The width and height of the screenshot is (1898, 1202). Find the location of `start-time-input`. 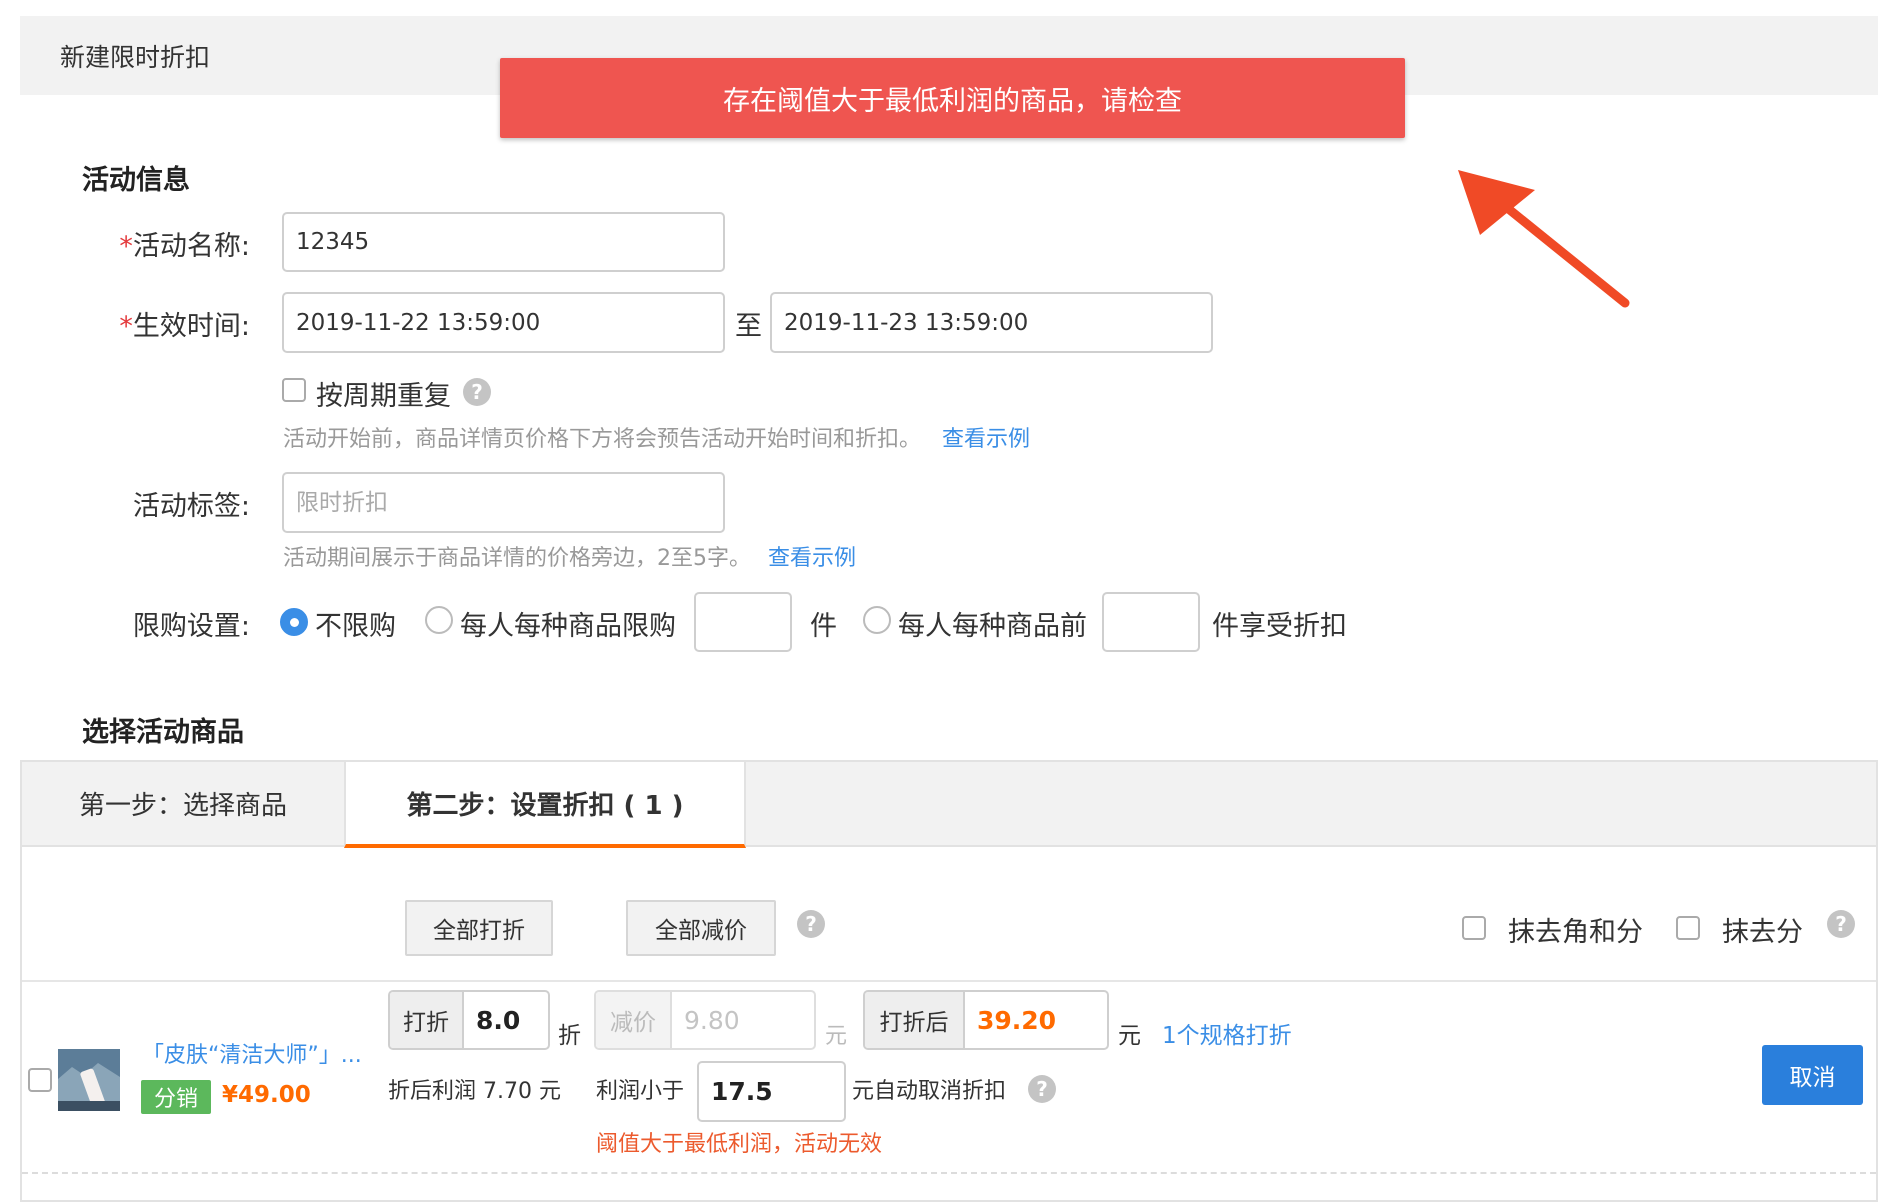

start-time-input is located at coordinates (503, 322).